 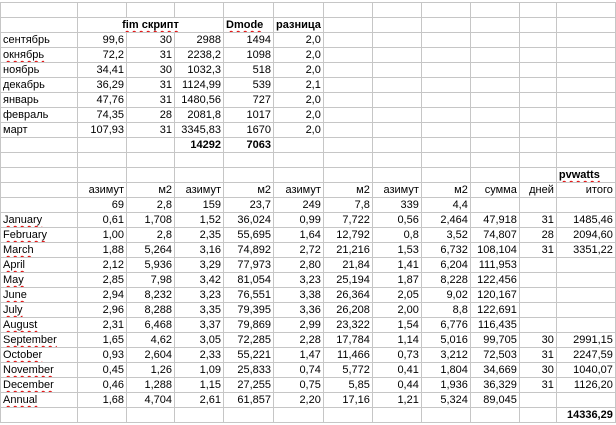 What do you see at coordinates (199, 370) in the screenshot?
I see `cell: 1,09` at bounding box center [199, 370].